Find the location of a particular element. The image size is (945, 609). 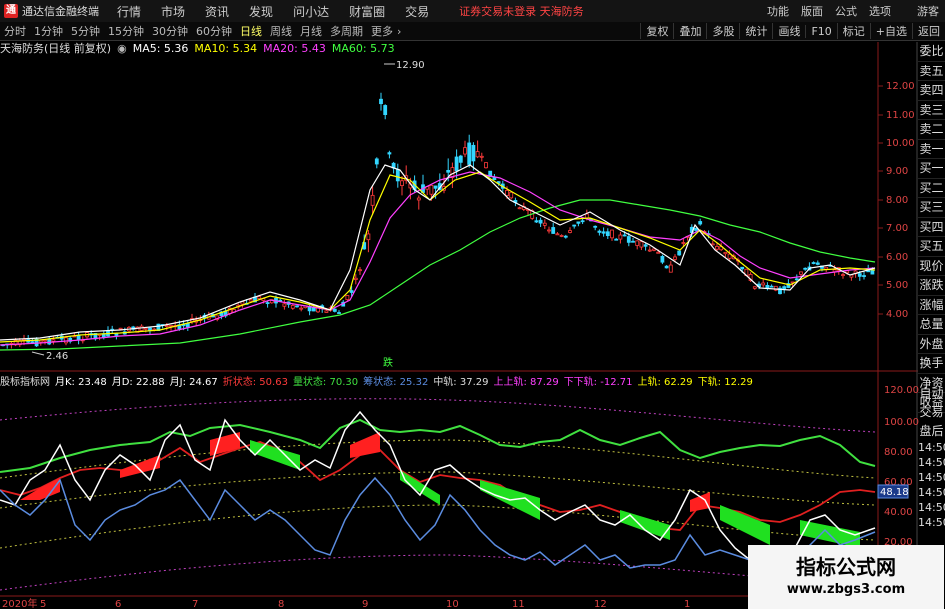

side-mode-item: 自动 is located at coordinates (931, 392).